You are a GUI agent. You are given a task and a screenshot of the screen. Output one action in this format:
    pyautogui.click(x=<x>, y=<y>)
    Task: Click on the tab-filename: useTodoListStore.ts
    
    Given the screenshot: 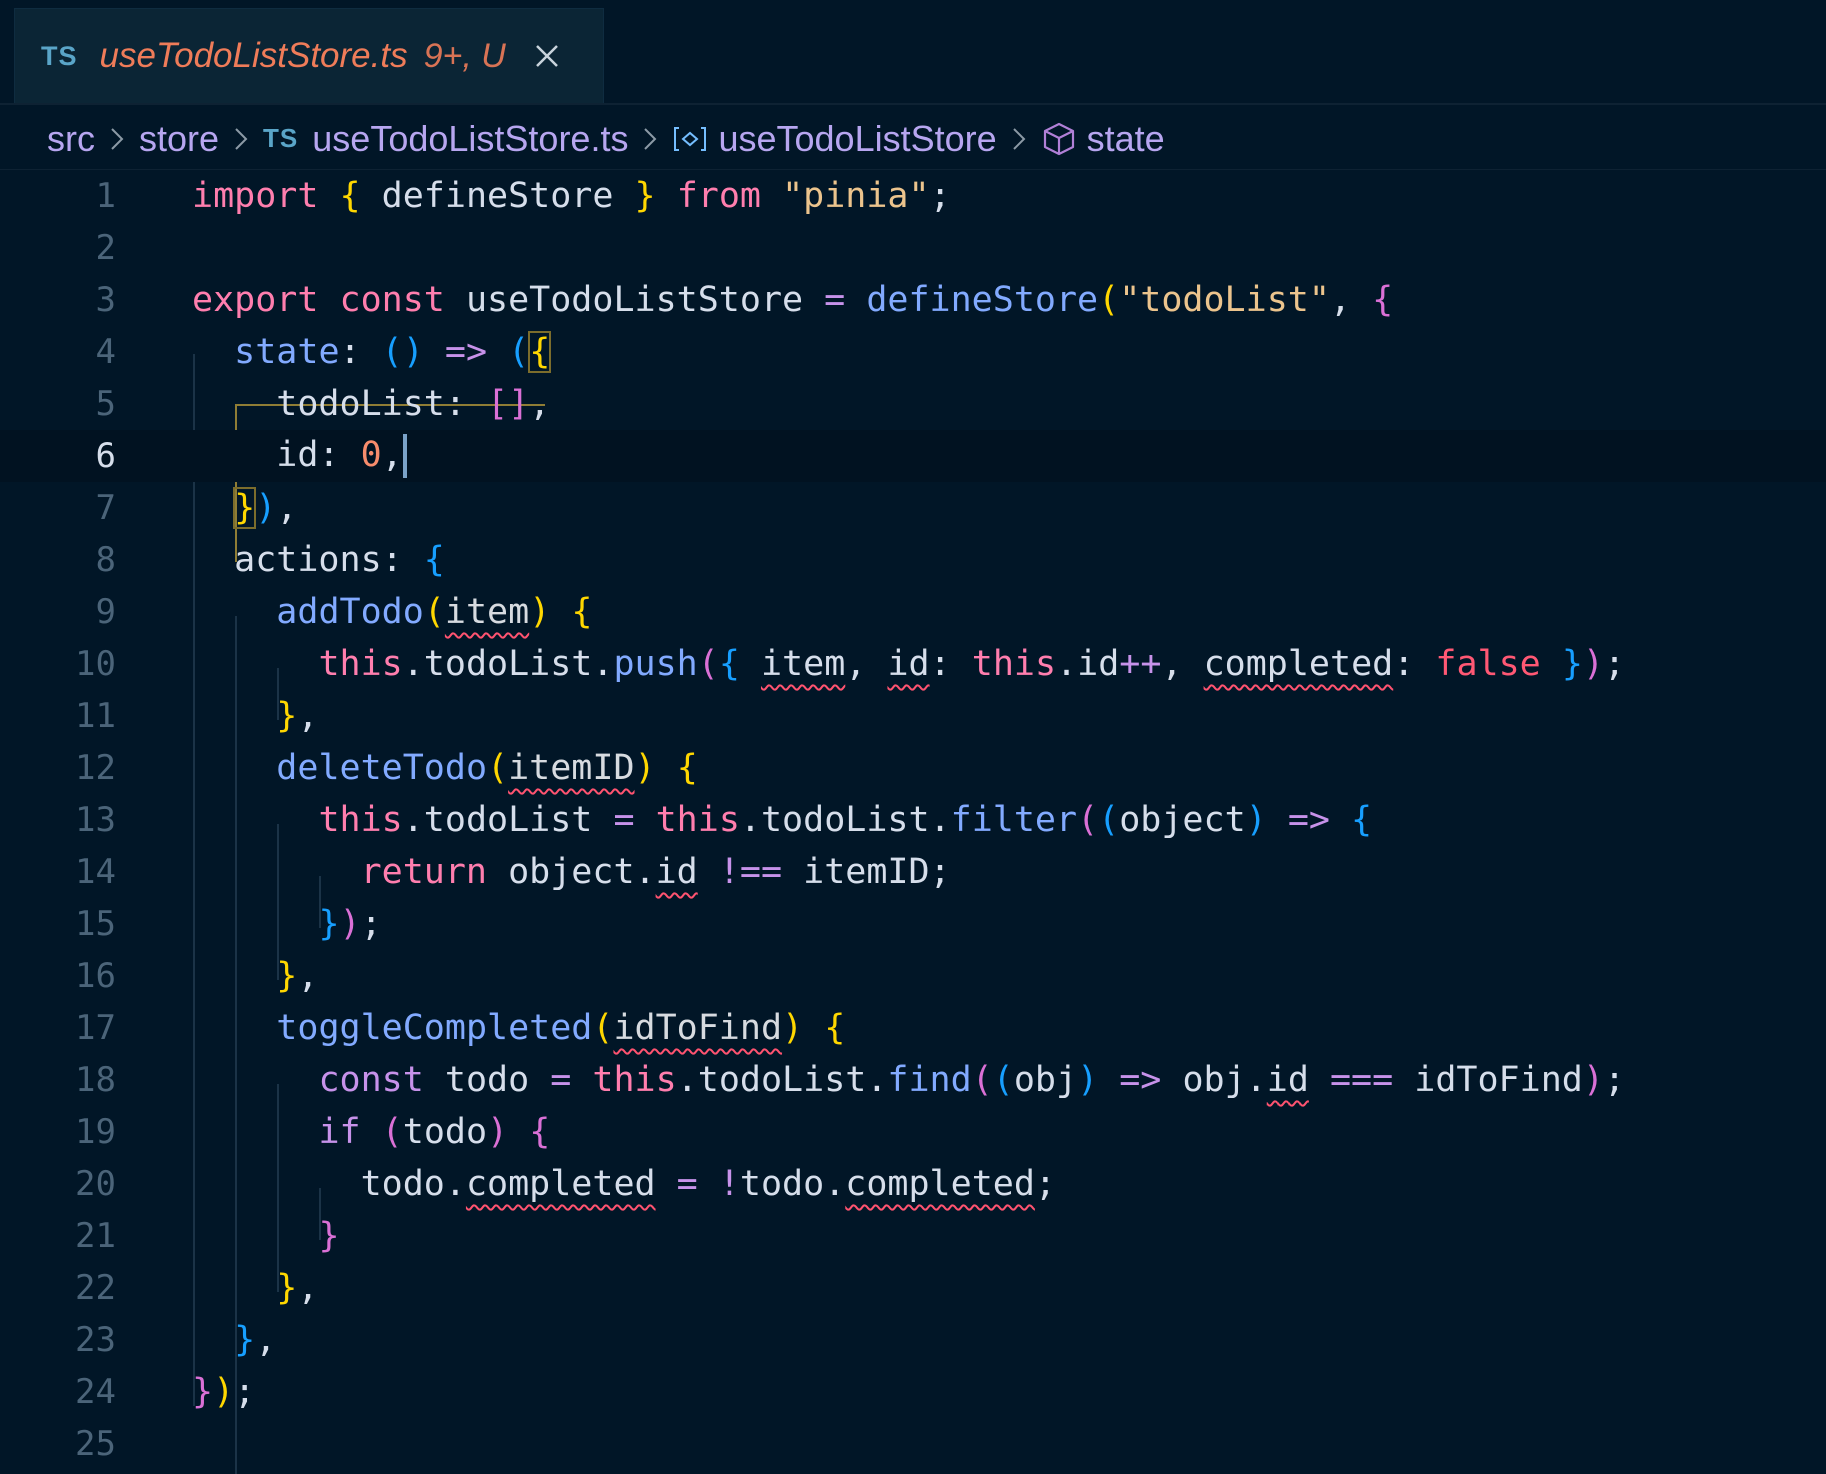 What is the action you would take?
    pyautogui.click(x=253, y=55)
    